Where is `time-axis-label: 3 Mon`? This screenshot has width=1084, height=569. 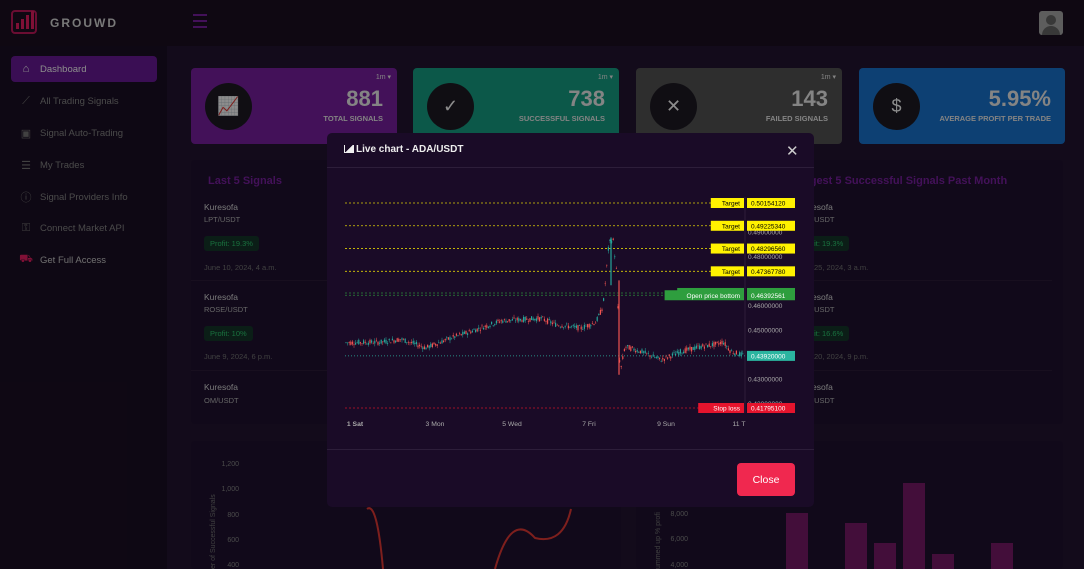
time-axis-label: 3 Mon is located at coordinates (435, 424).